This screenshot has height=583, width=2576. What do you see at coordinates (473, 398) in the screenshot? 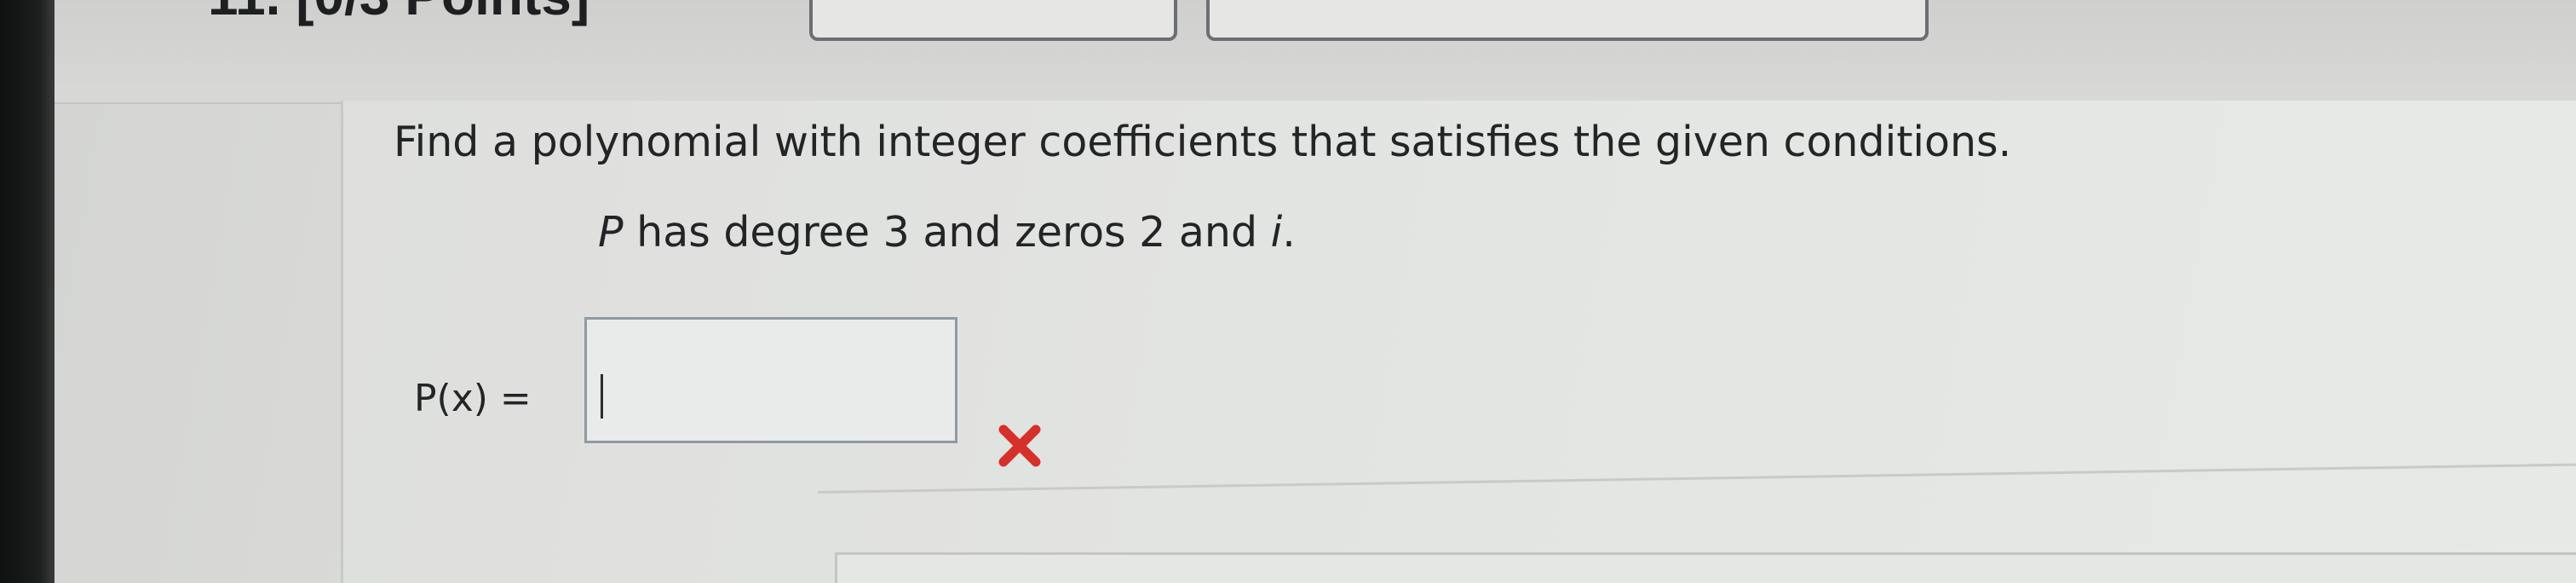
I see `answer-label: P(x) =` at bounding box center [473, 398].